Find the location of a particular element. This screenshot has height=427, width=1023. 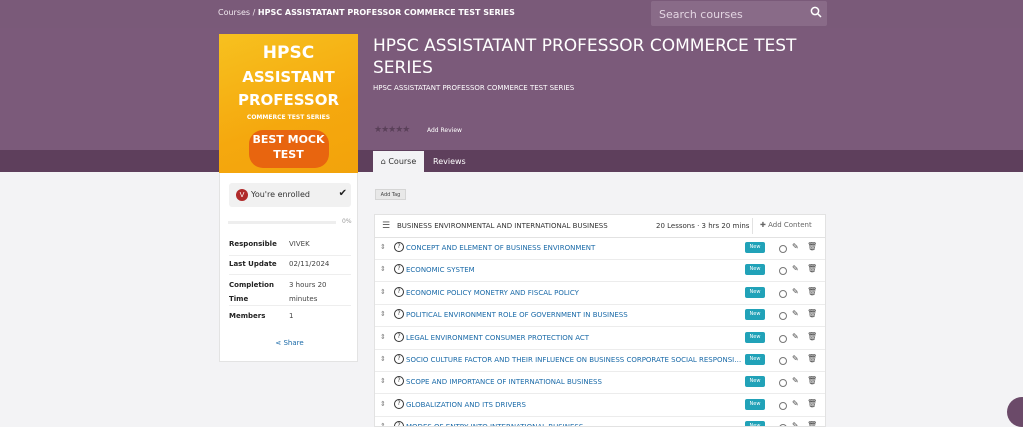

divider is located at coordinates (752, 226).